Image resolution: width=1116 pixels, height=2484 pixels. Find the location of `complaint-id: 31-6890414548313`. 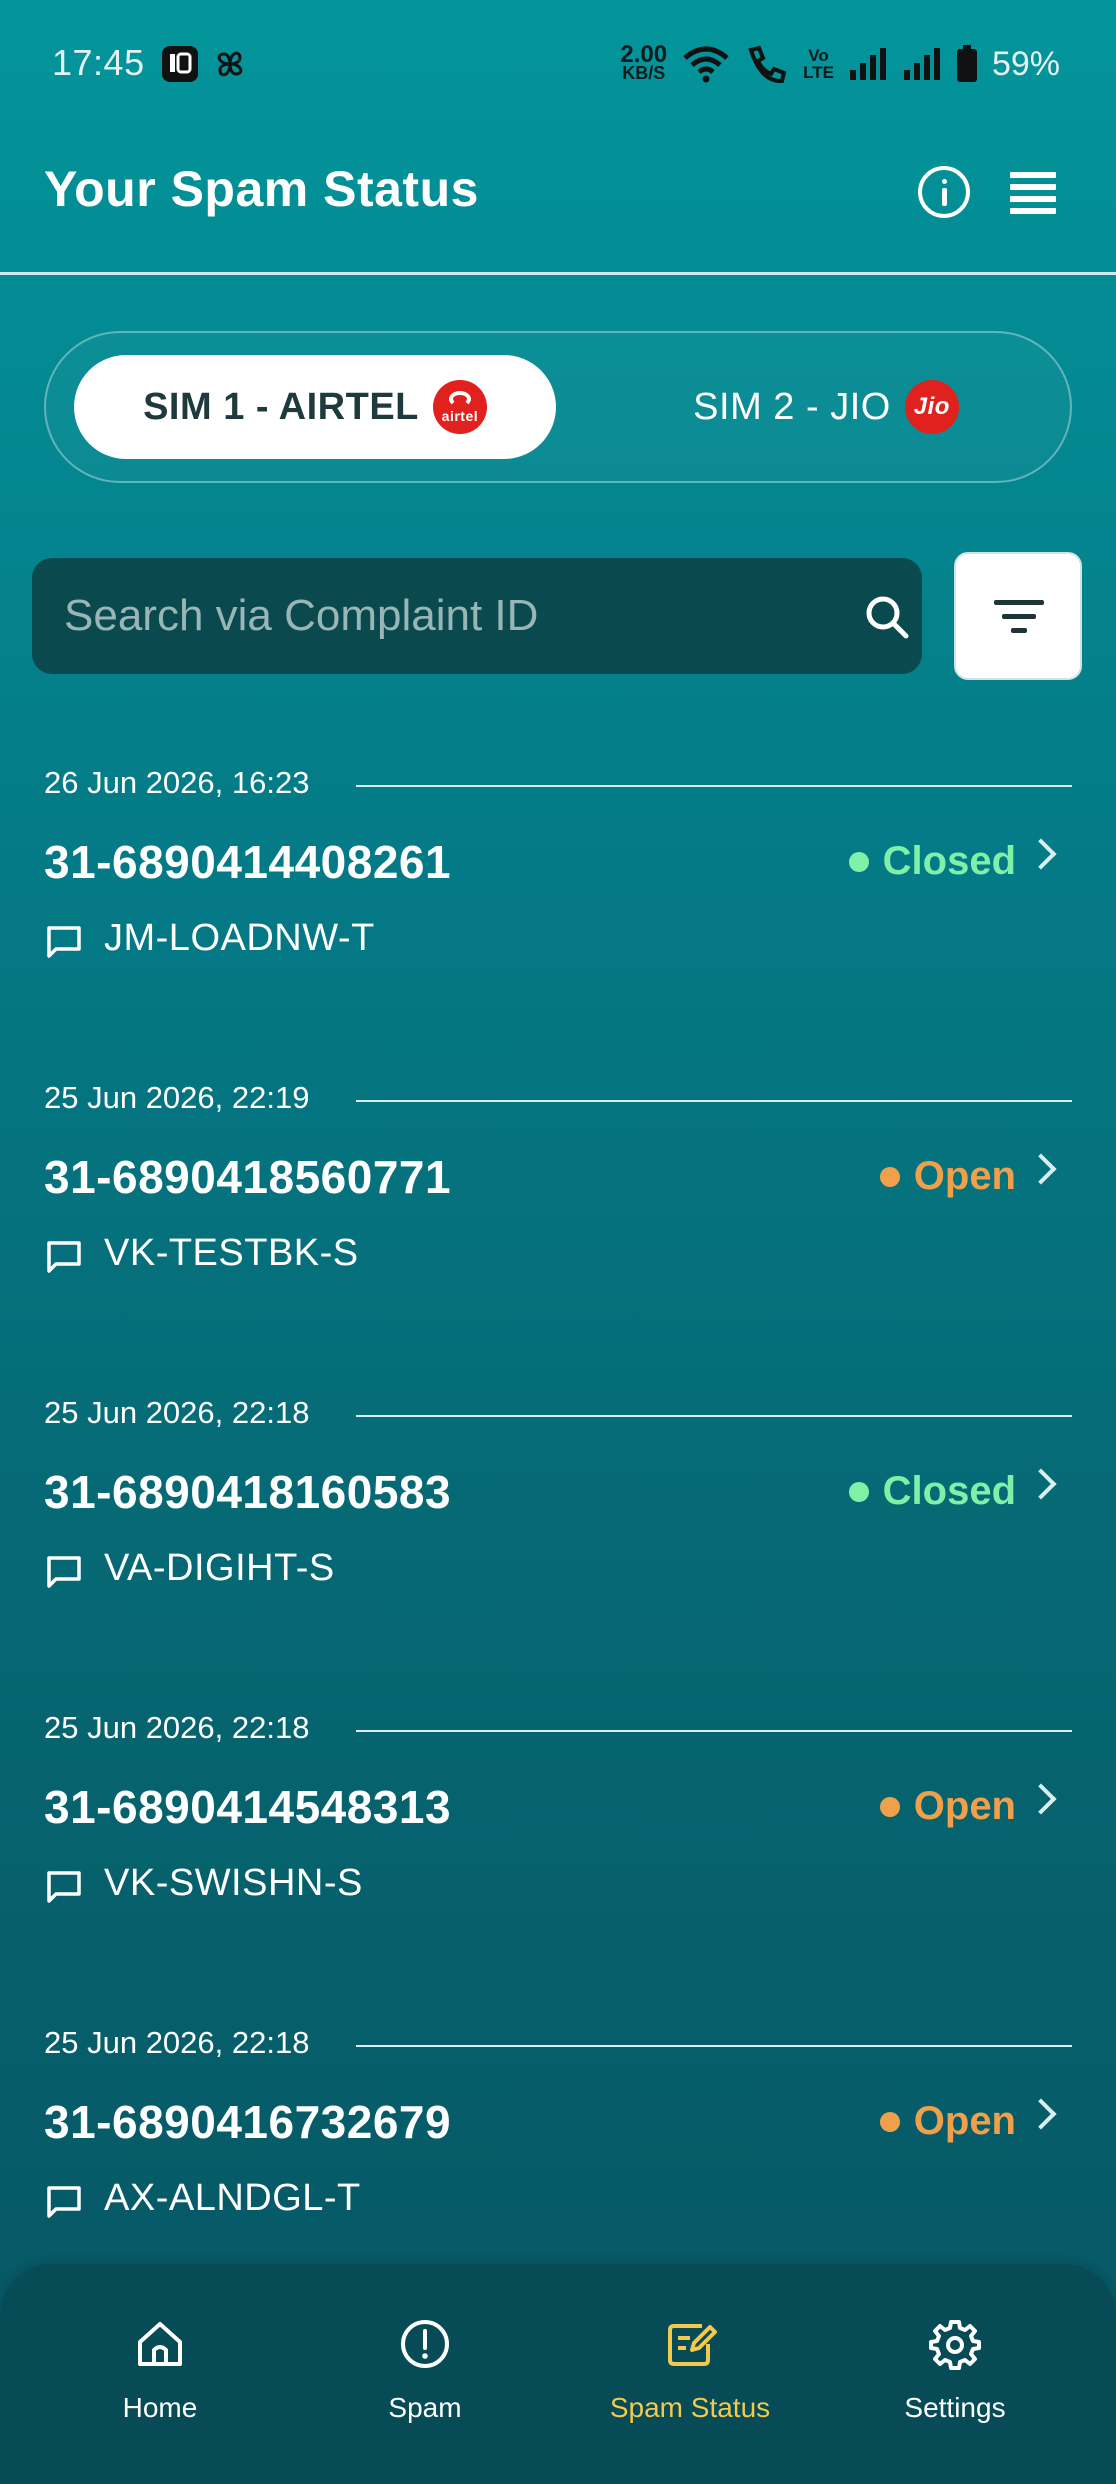

complaint-id: 31-6890414548313 is located at coordinates (248, 1807).